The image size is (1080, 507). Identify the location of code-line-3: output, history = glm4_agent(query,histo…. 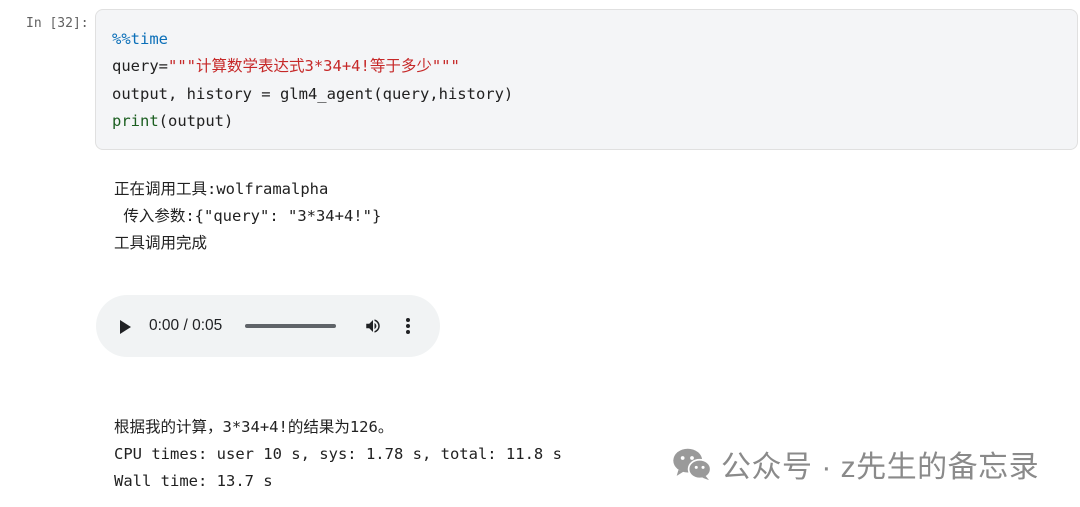
(312, 94).